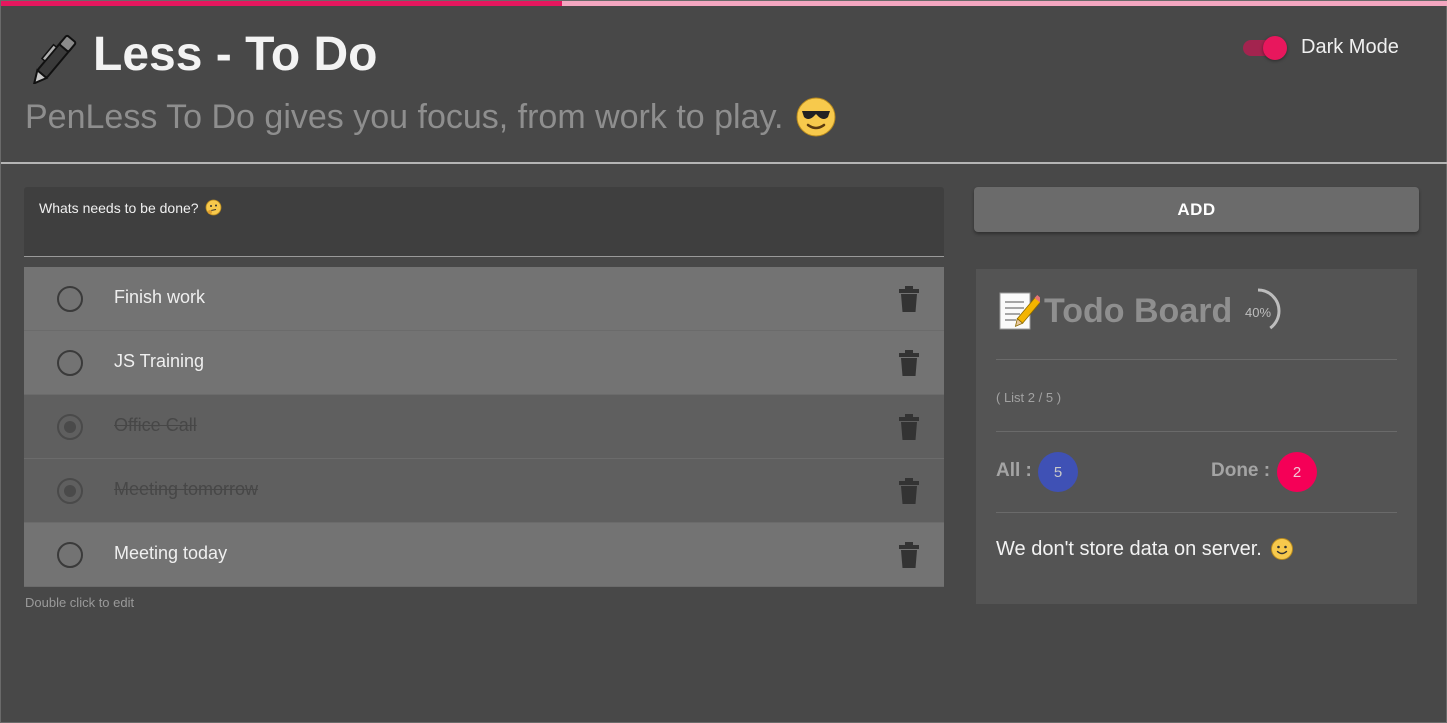  What do you see at coordinates (159, 361) in the screenshot?
I see `todo-text: JS Training` at bounding box center [159, 361].